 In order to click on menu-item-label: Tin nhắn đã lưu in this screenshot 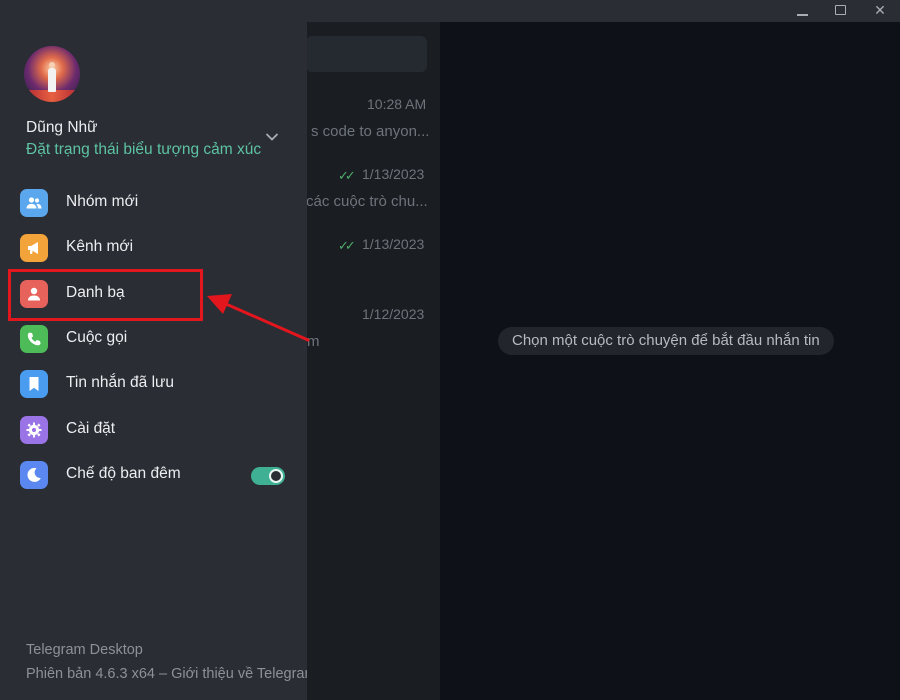, I will do `click(120, 382)`.